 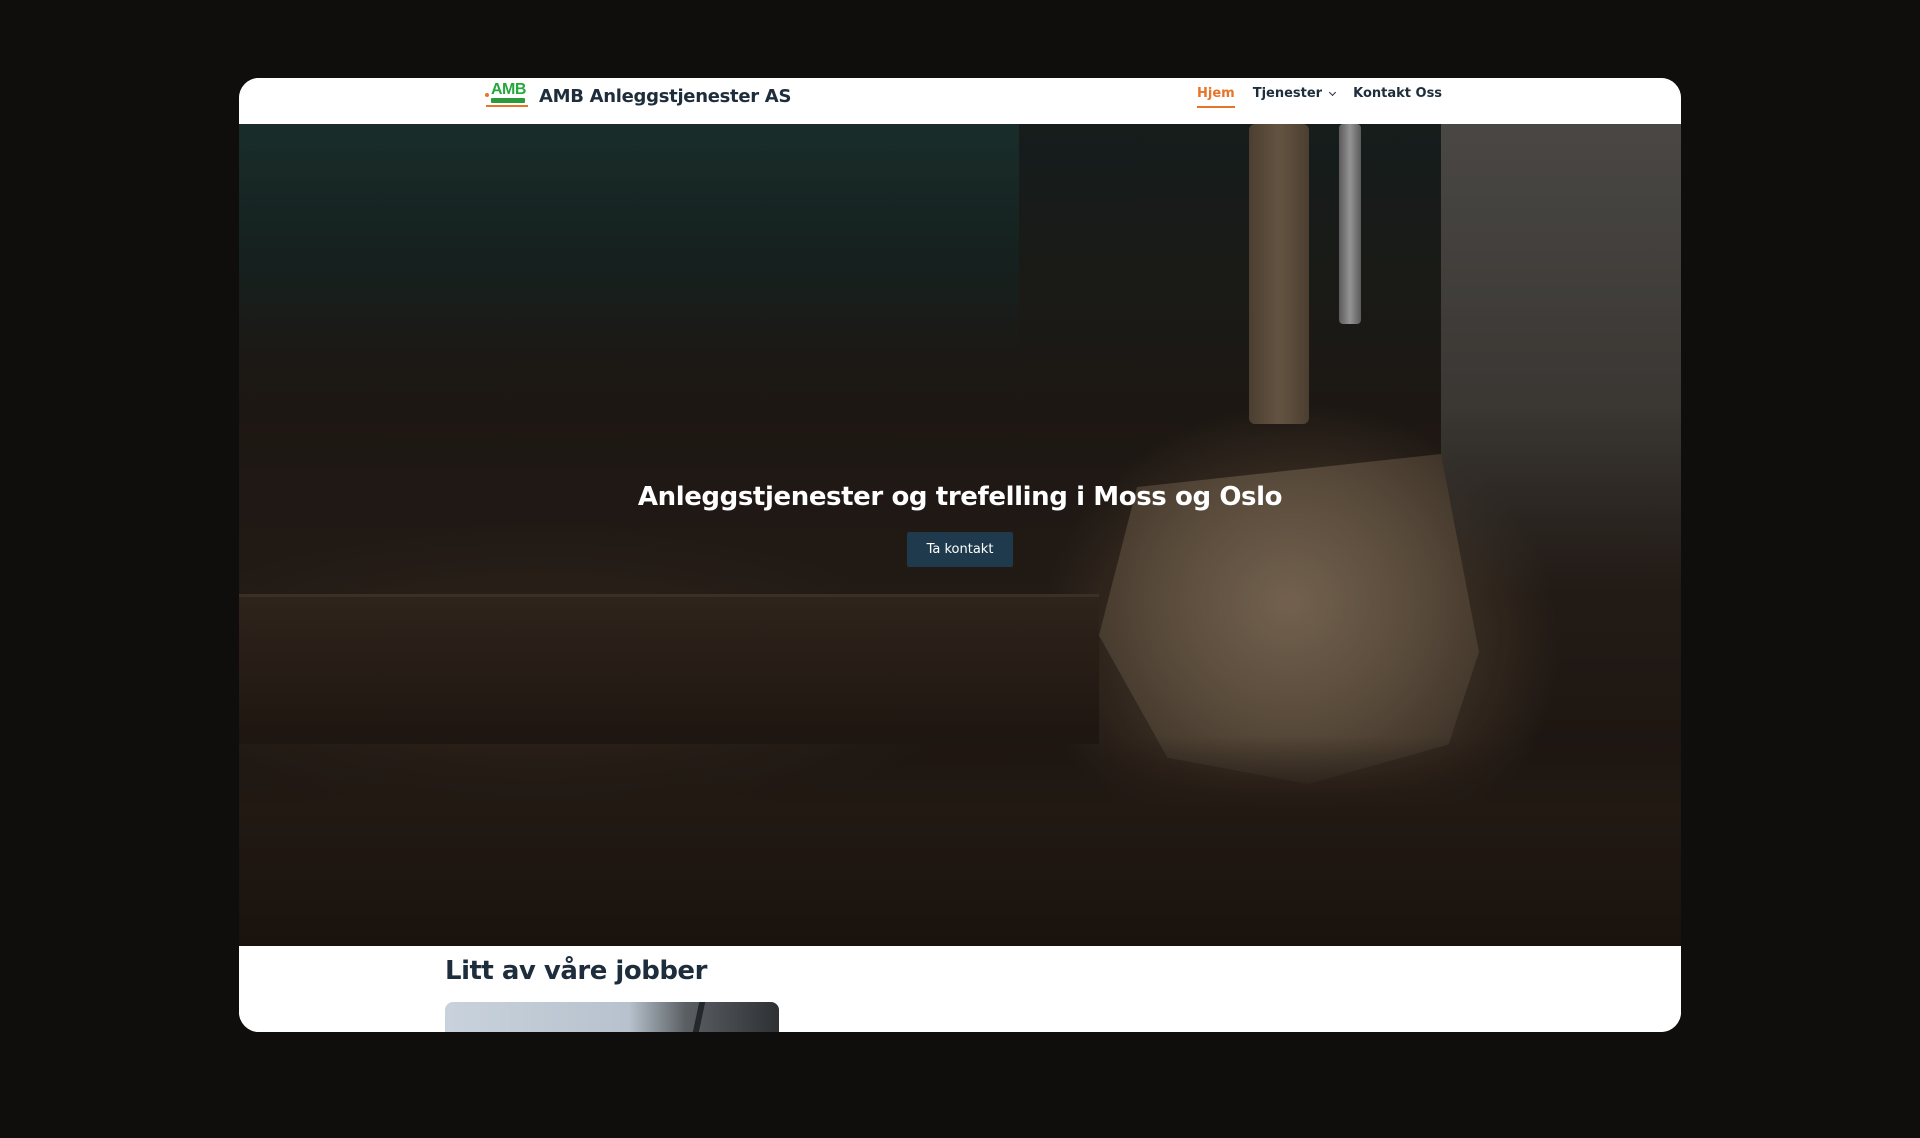 What do you see at coordinates (665, 96) in the screenshot?
I see `brand-name: AMB Anleggstjenester AS` at bounding box center [665, 96].